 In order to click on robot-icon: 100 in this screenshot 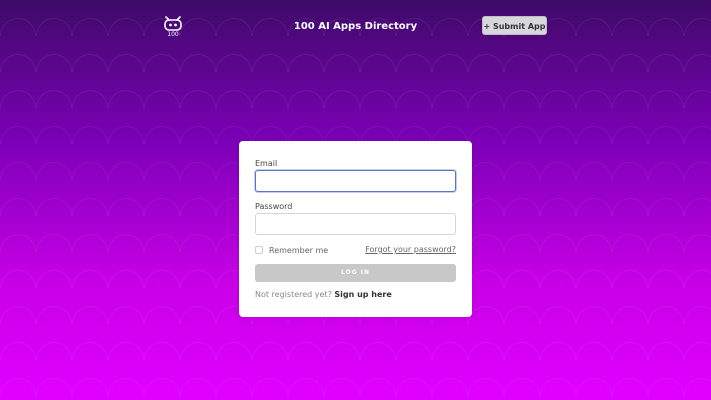, I will do `click(173, 28)`.